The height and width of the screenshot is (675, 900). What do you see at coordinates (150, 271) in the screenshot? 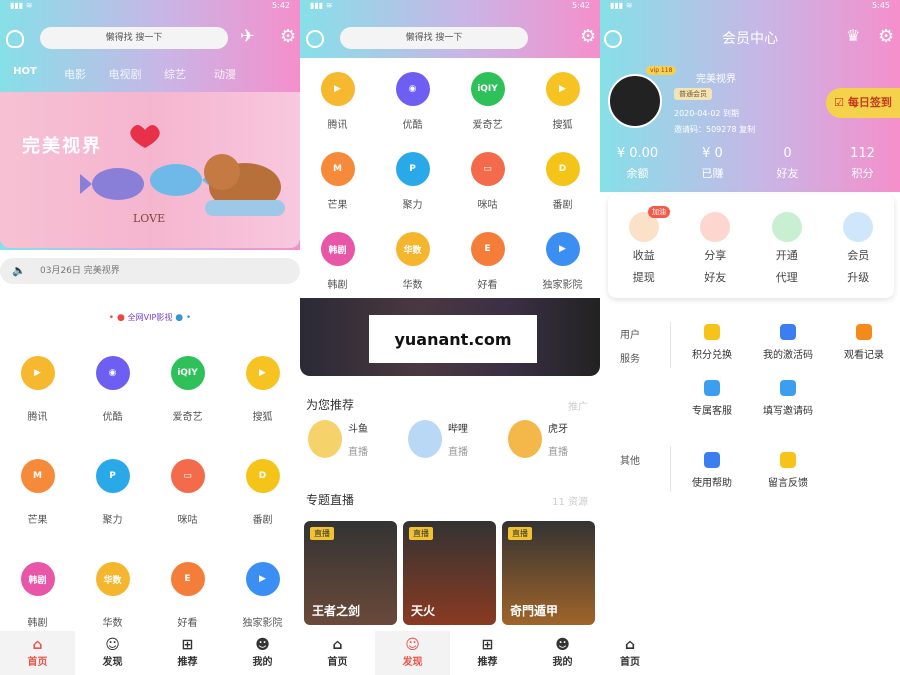
I see `notice-bar: 🔈 03月26日 完美视界` at bounding box center [150, 271].